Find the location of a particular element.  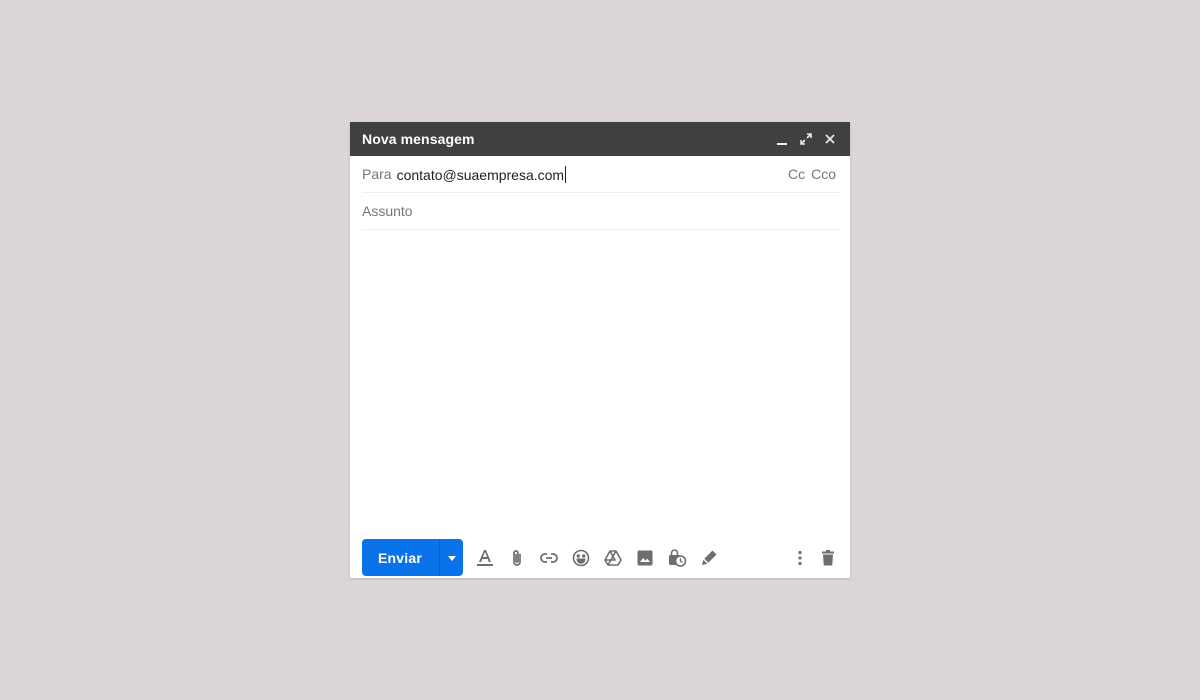

send-options-button is located at coordinates (451, 557).